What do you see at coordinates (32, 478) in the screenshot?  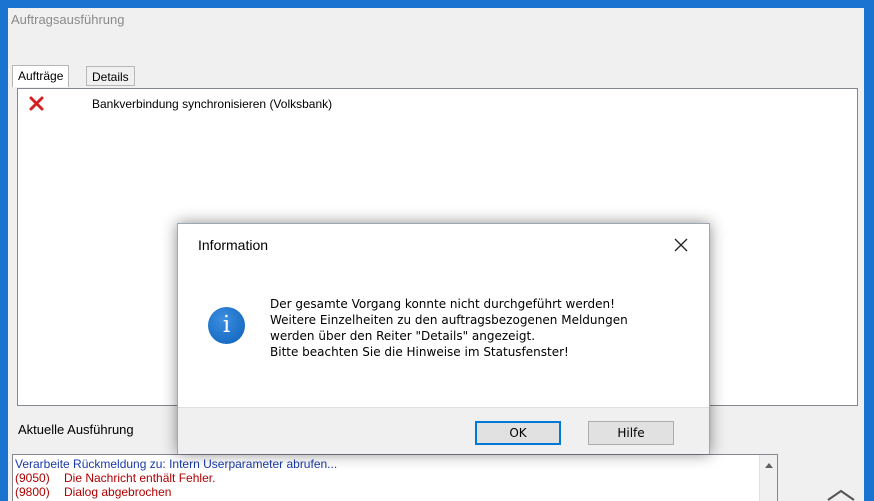 I see `log-code: (9050)` at bounding box center [32, 478].